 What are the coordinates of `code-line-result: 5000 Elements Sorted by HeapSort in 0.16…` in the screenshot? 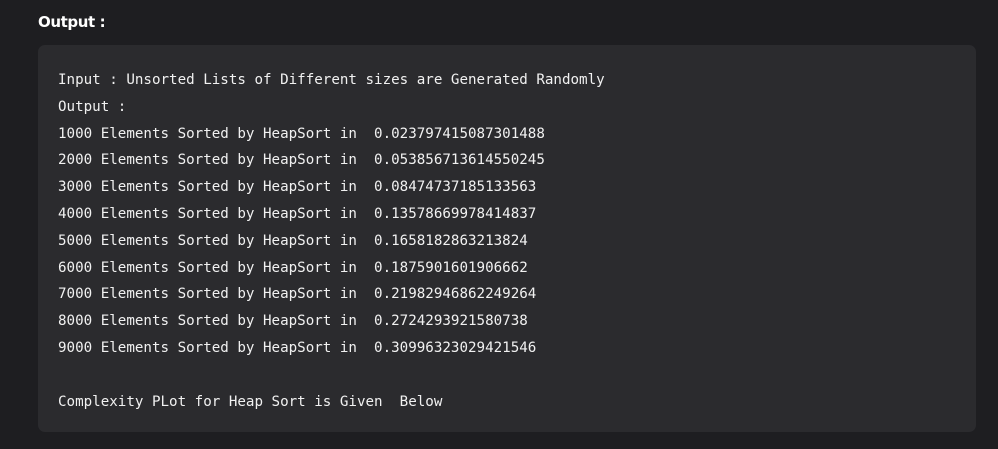 It's located at (293, 240).